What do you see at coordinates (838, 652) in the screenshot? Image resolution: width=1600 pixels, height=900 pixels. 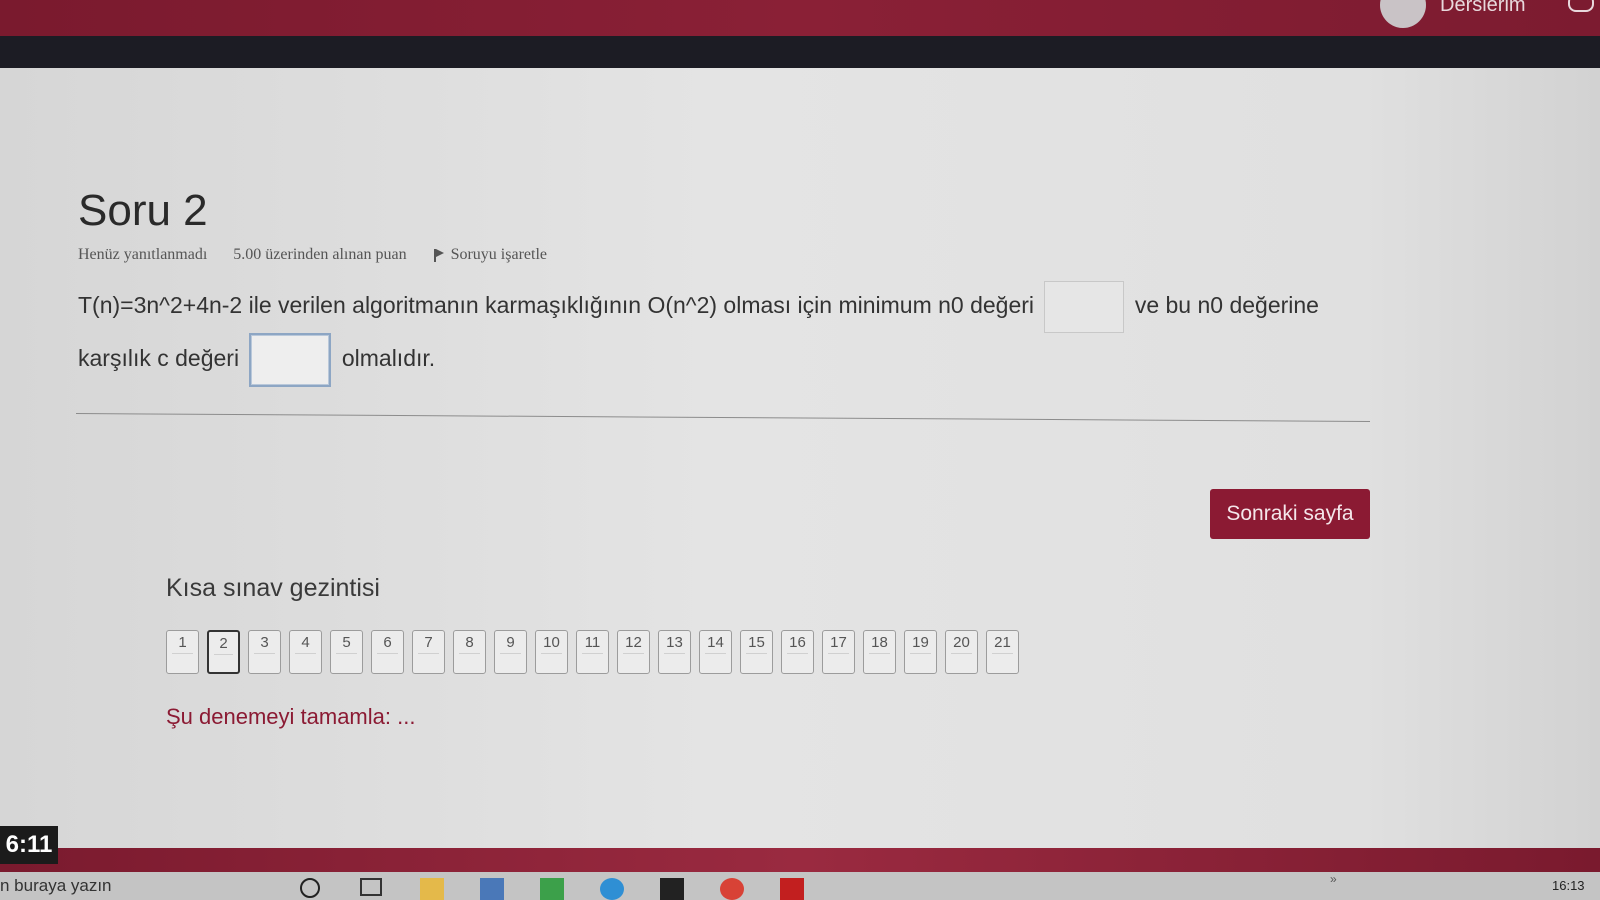 I see `nav-question-17: 17` at bounding box center [838, 652].